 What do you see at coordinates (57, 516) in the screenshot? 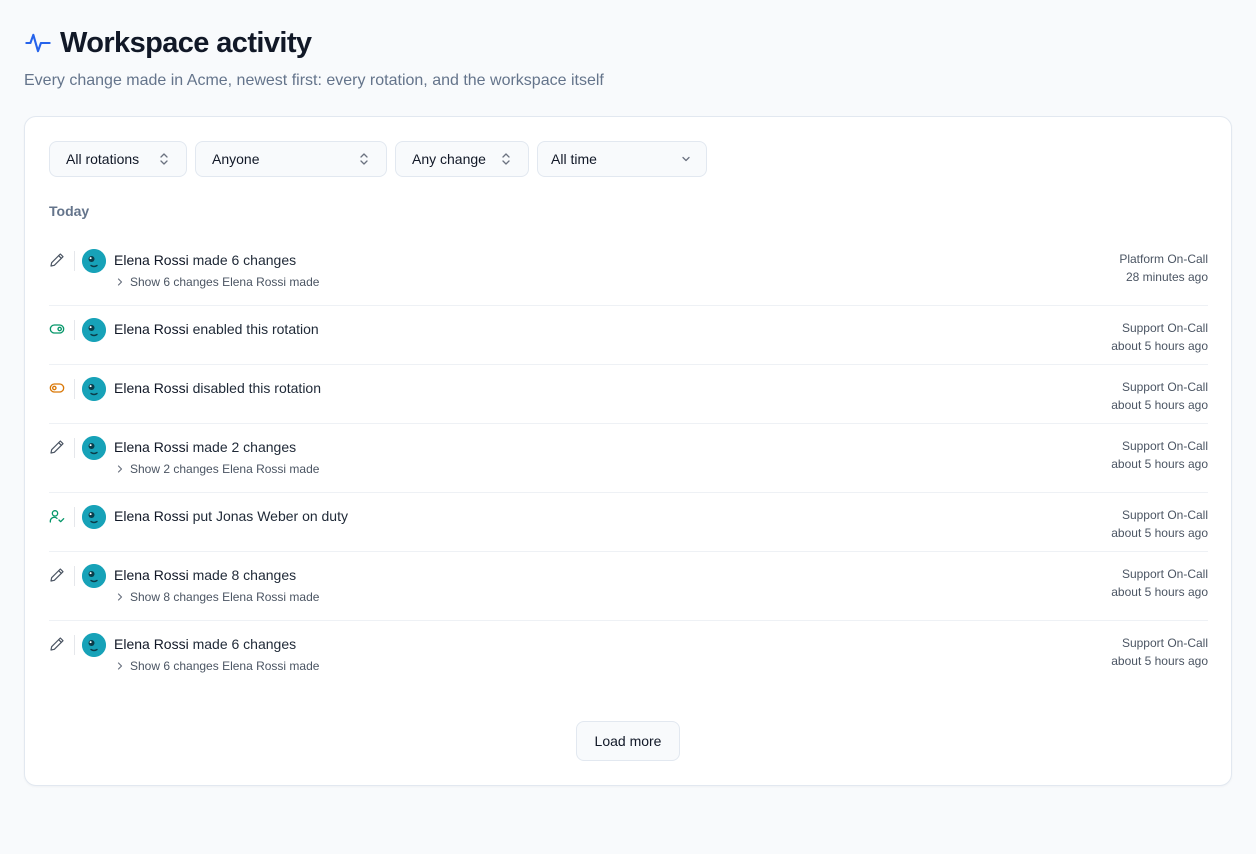
I see `user-check-icon` at bounding box center [57, 516].